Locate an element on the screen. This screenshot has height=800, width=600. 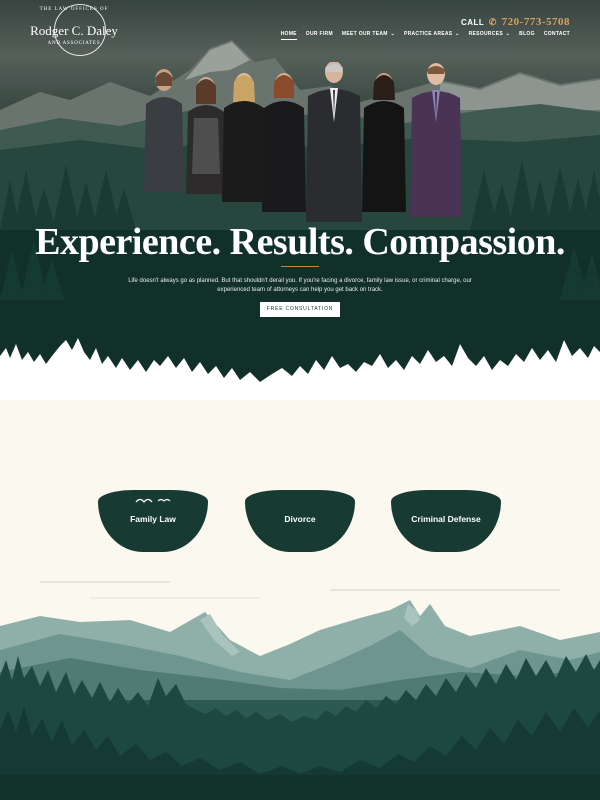
nav-label: CONTACT is located at coordinates (556, 34).